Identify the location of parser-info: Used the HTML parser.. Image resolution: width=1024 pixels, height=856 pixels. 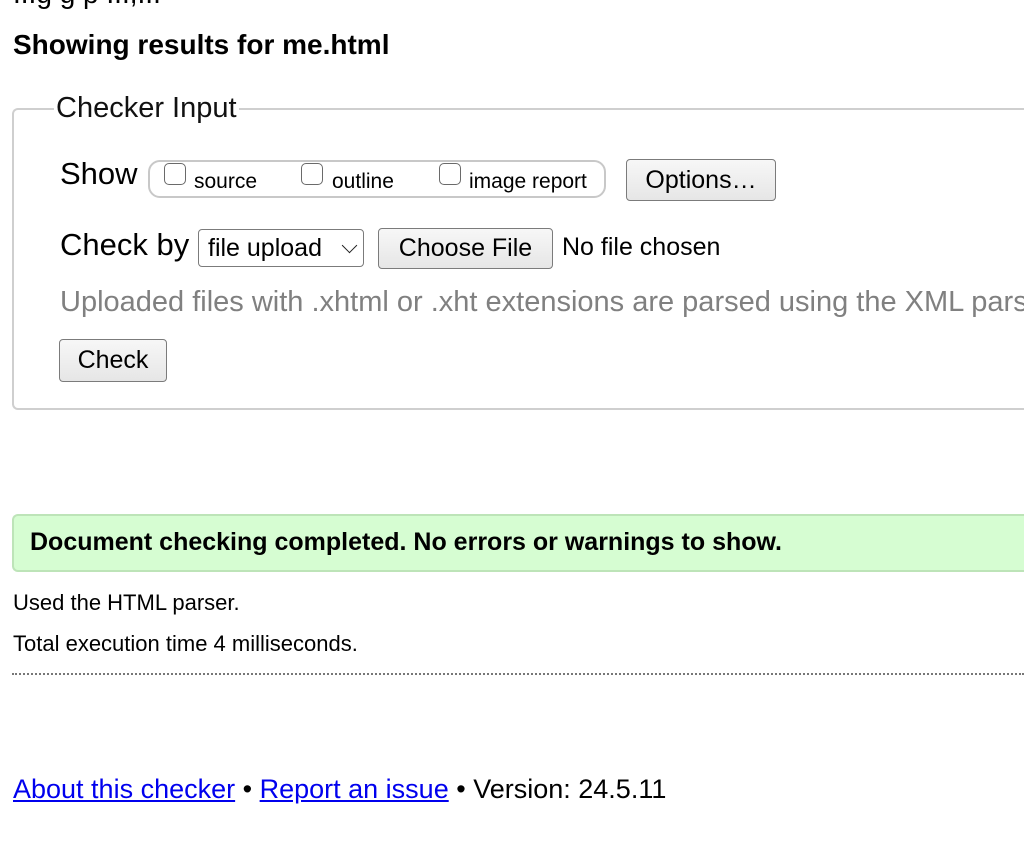
(126, 602).